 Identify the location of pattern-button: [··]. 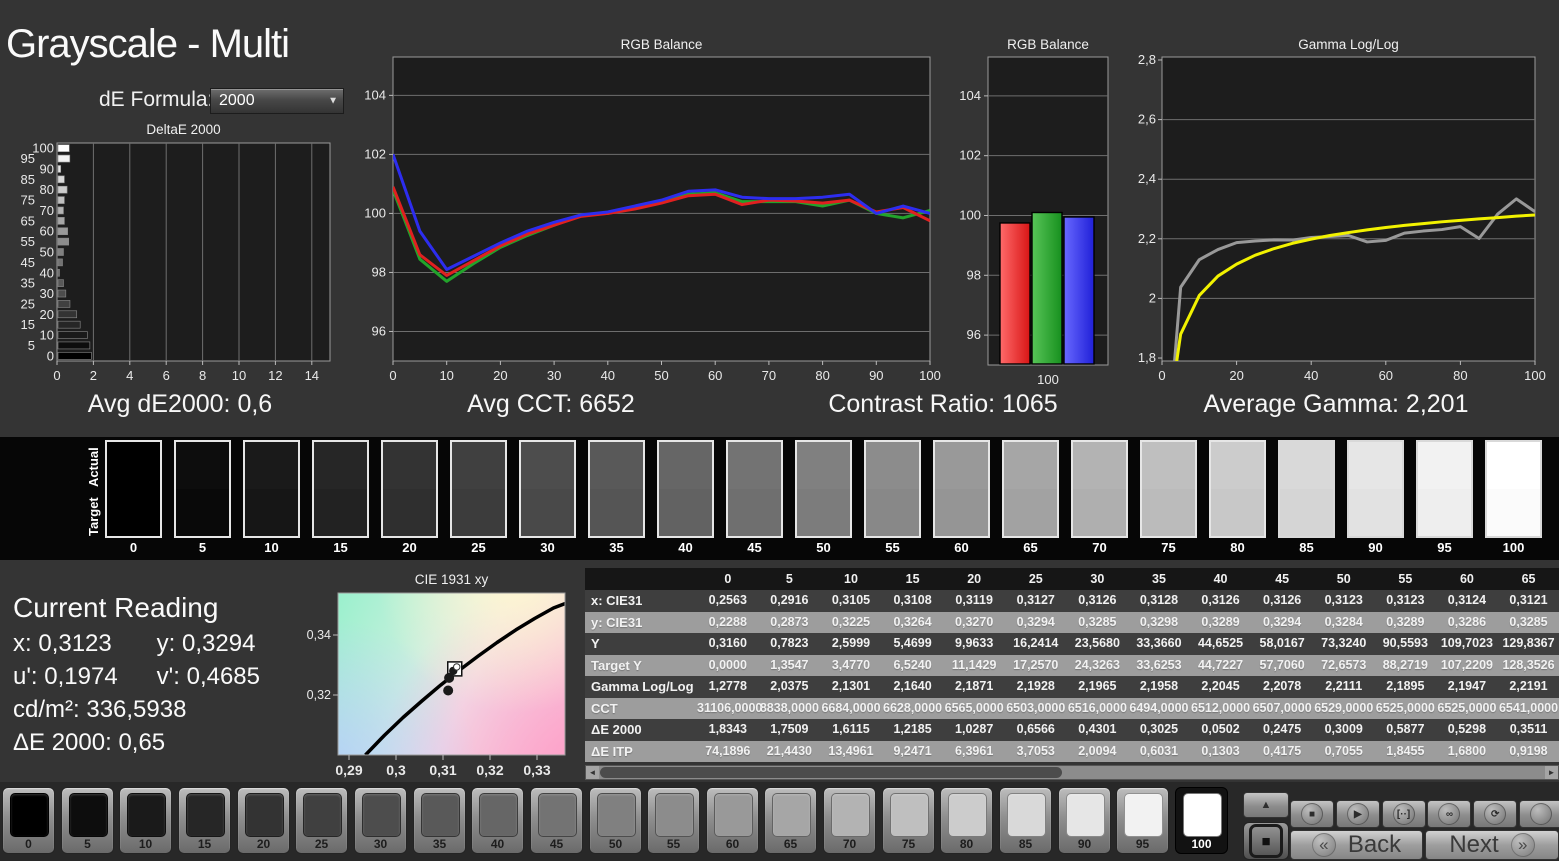
(1403, 814).